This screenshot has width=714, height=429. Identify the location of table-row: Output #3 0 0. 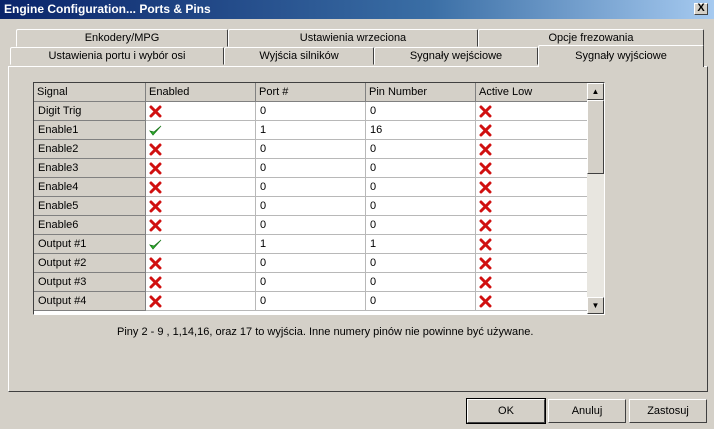
(311, 282).